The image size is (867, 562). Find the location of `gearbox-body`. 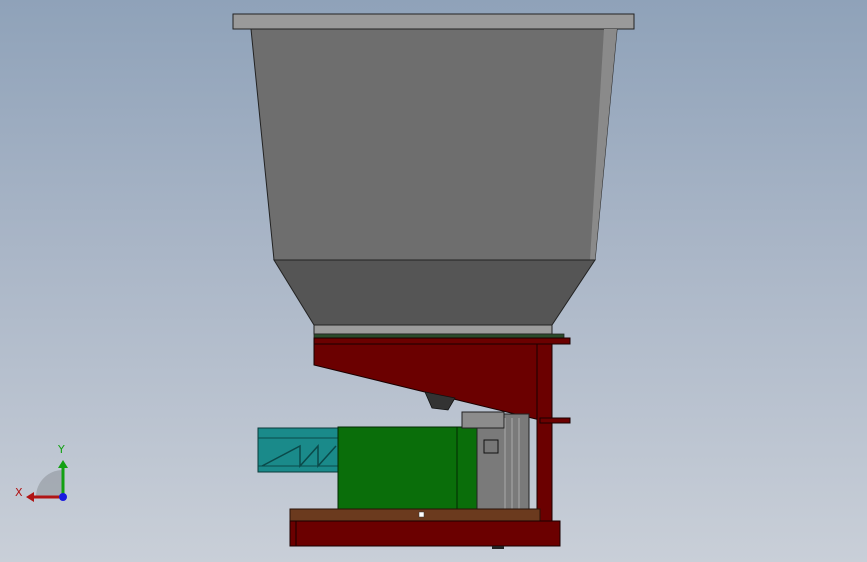

gearbox-body is located at coordinates (503, 464).